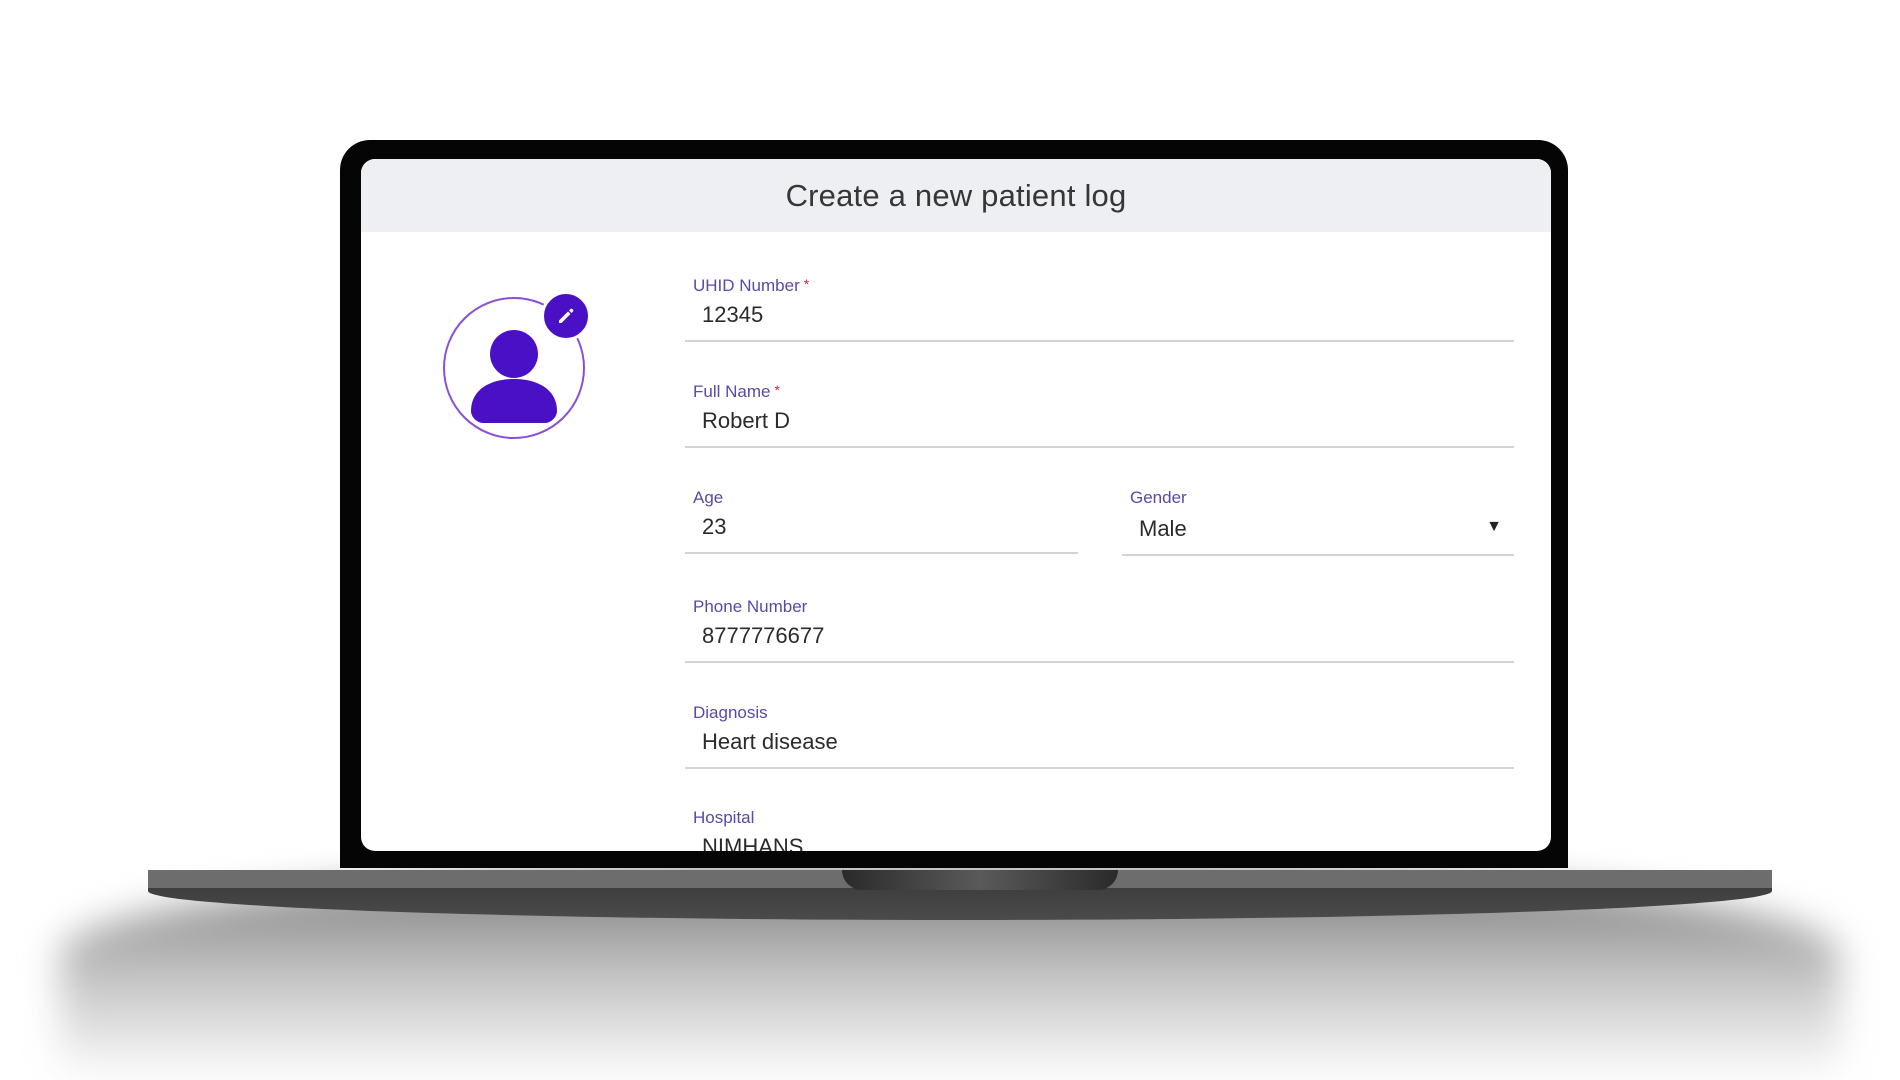 This screenshot has height=1080, width=1900. I want to click on gender-value: Male, so click(1163, 529).